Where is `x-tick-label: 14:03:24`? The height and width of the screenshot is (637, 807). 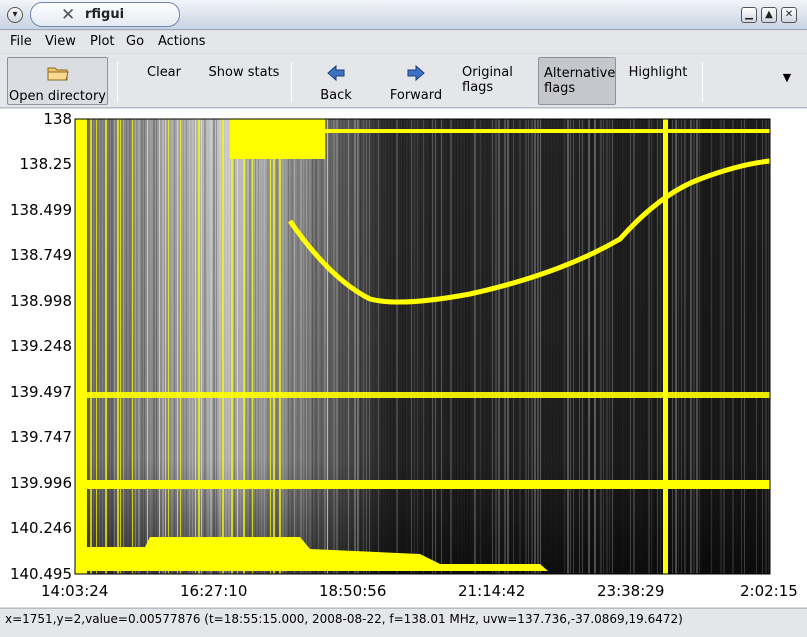 x-tick-label: 14:03:24 is located at coordinates (75, 591).